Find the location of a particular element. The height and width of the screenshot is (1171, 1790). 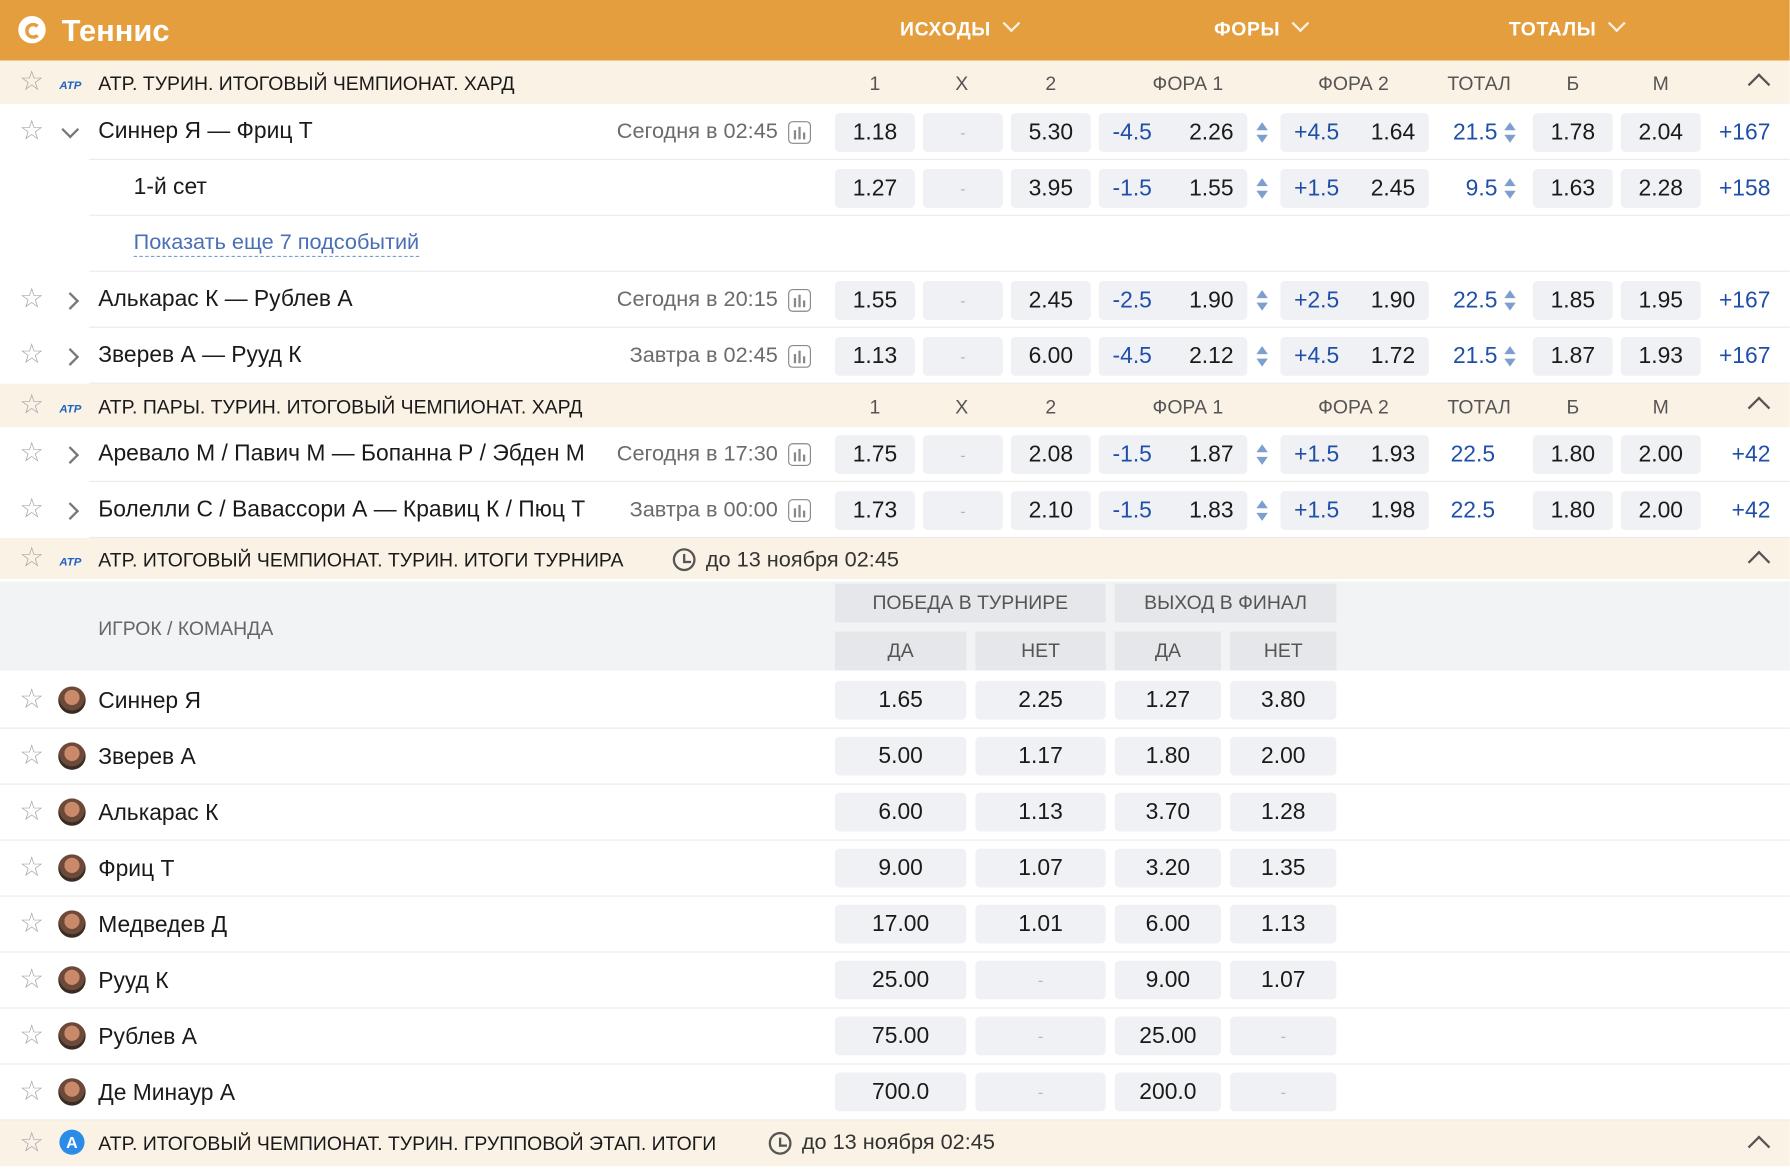

win-yes-odds: 1.65 is located at coordinates (900, 700).